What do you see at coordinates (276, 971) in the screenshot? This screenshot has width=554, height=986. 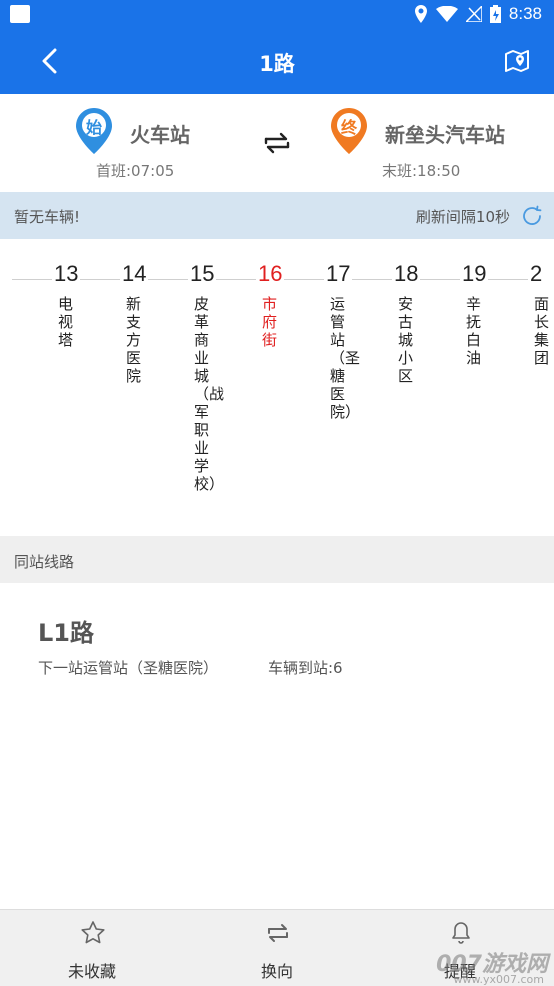 I see `reverse-label: 换向` at bounding box center [276, 971].